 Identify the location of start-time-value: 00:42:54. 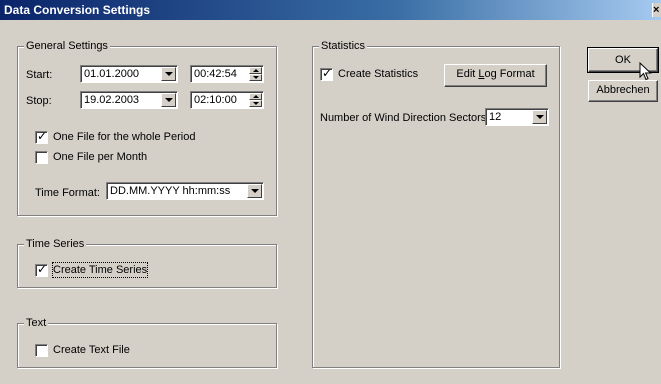
(215, 74).